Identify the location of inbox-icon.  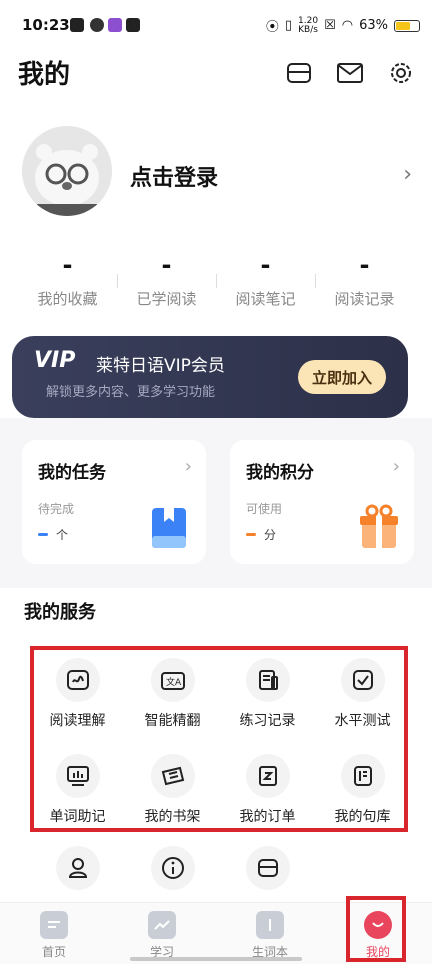
(299, 73).